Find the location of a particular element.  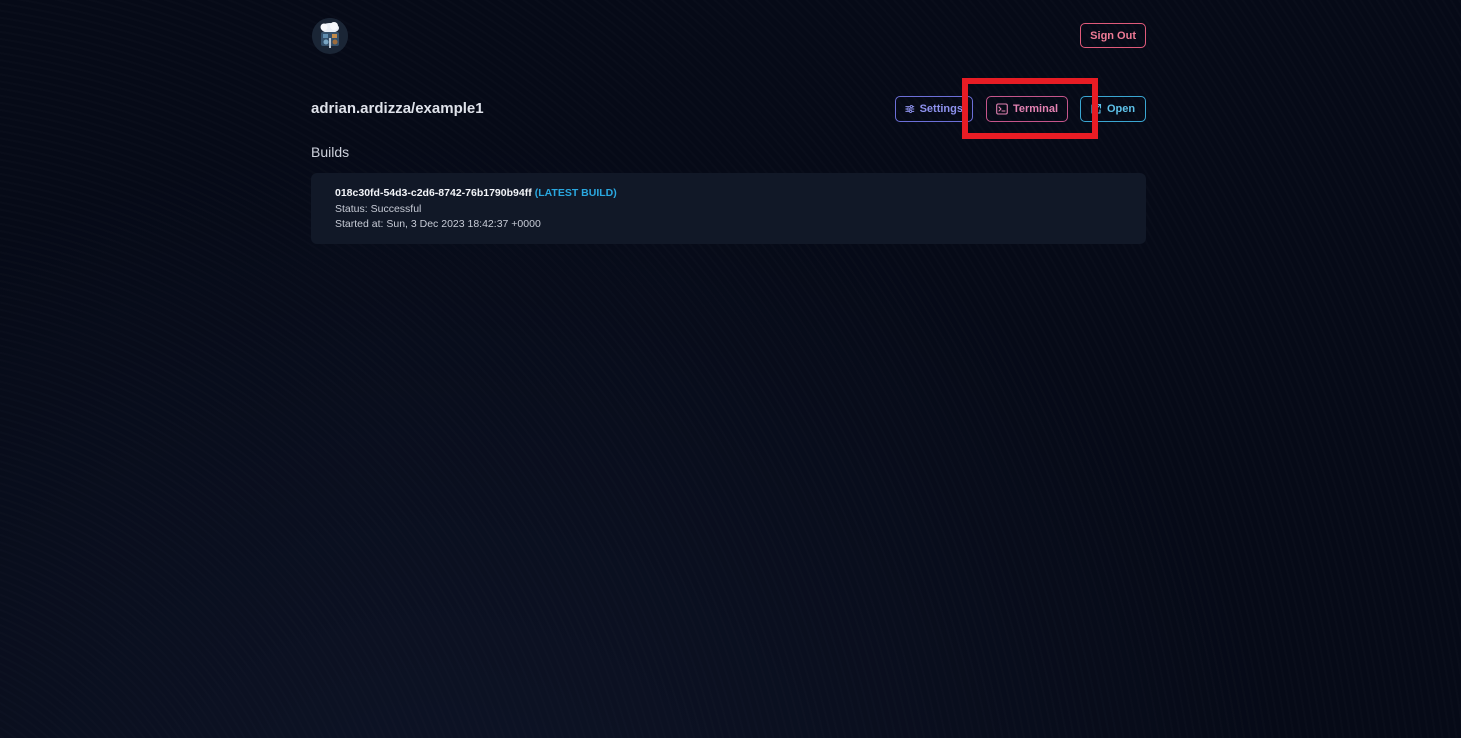

logo-icon is located at coordinates (330, 36).